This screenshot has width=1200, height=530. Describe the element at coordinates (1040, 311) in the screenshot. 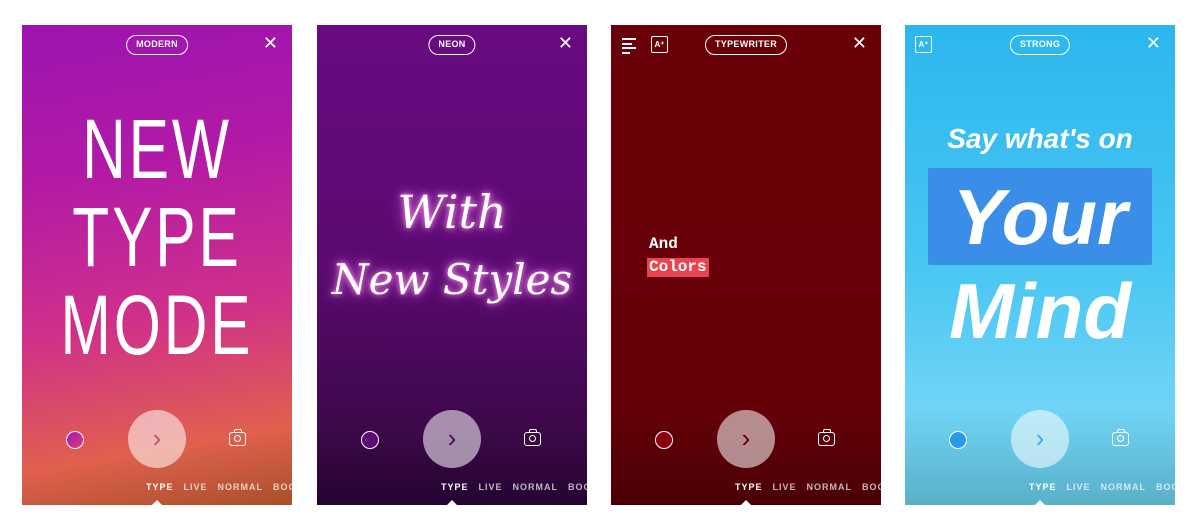

I see `story-text-line: Mind` at that location.